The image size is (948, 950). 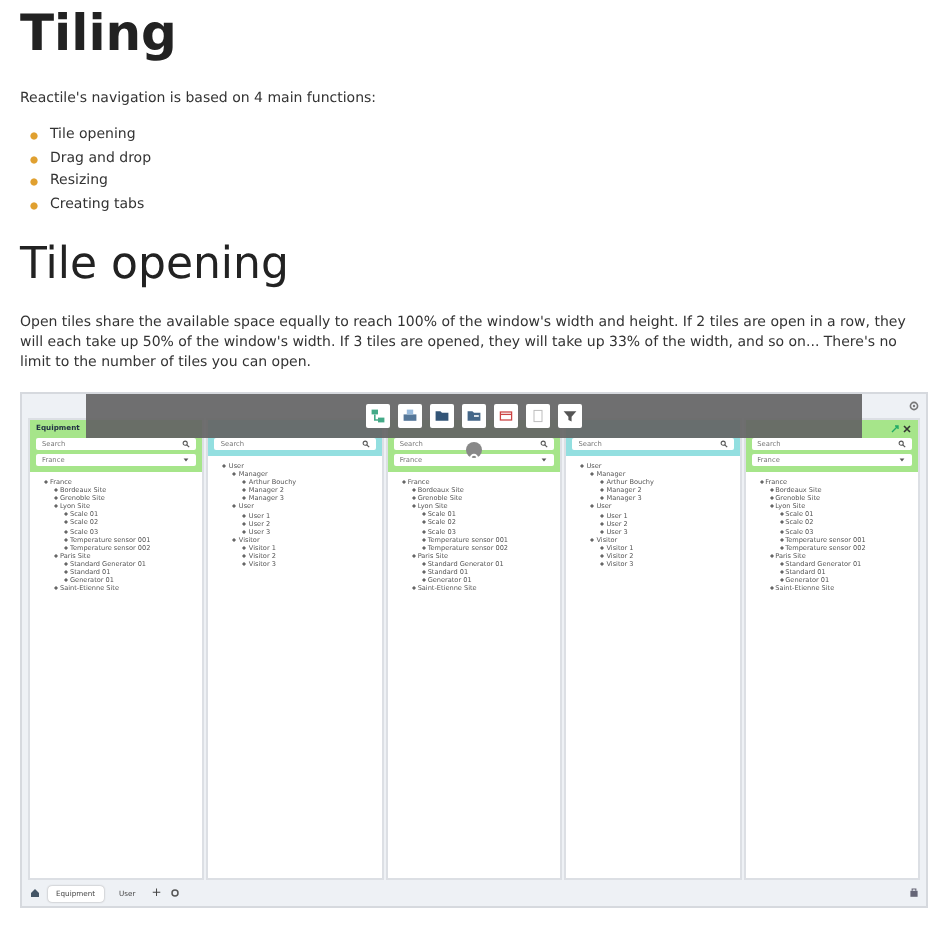 I want to click on filter-icon, so click(x=570, y=416).